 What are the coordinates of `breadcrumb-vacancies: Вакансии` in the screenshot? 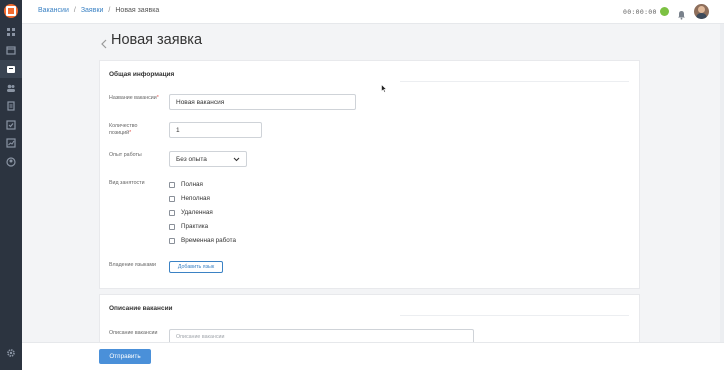 It's located at (53, 10).